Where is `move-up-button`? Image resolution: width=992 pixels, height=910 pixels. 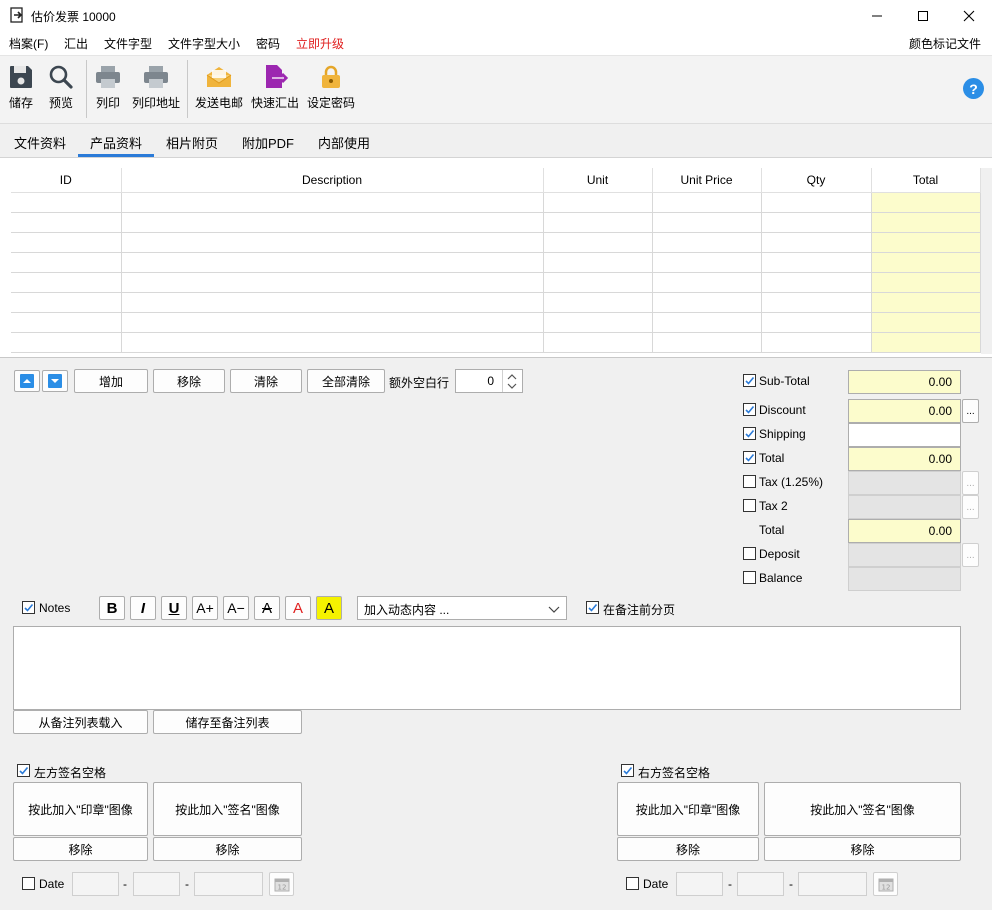 move-up-button is located at coordinates (27, 381).